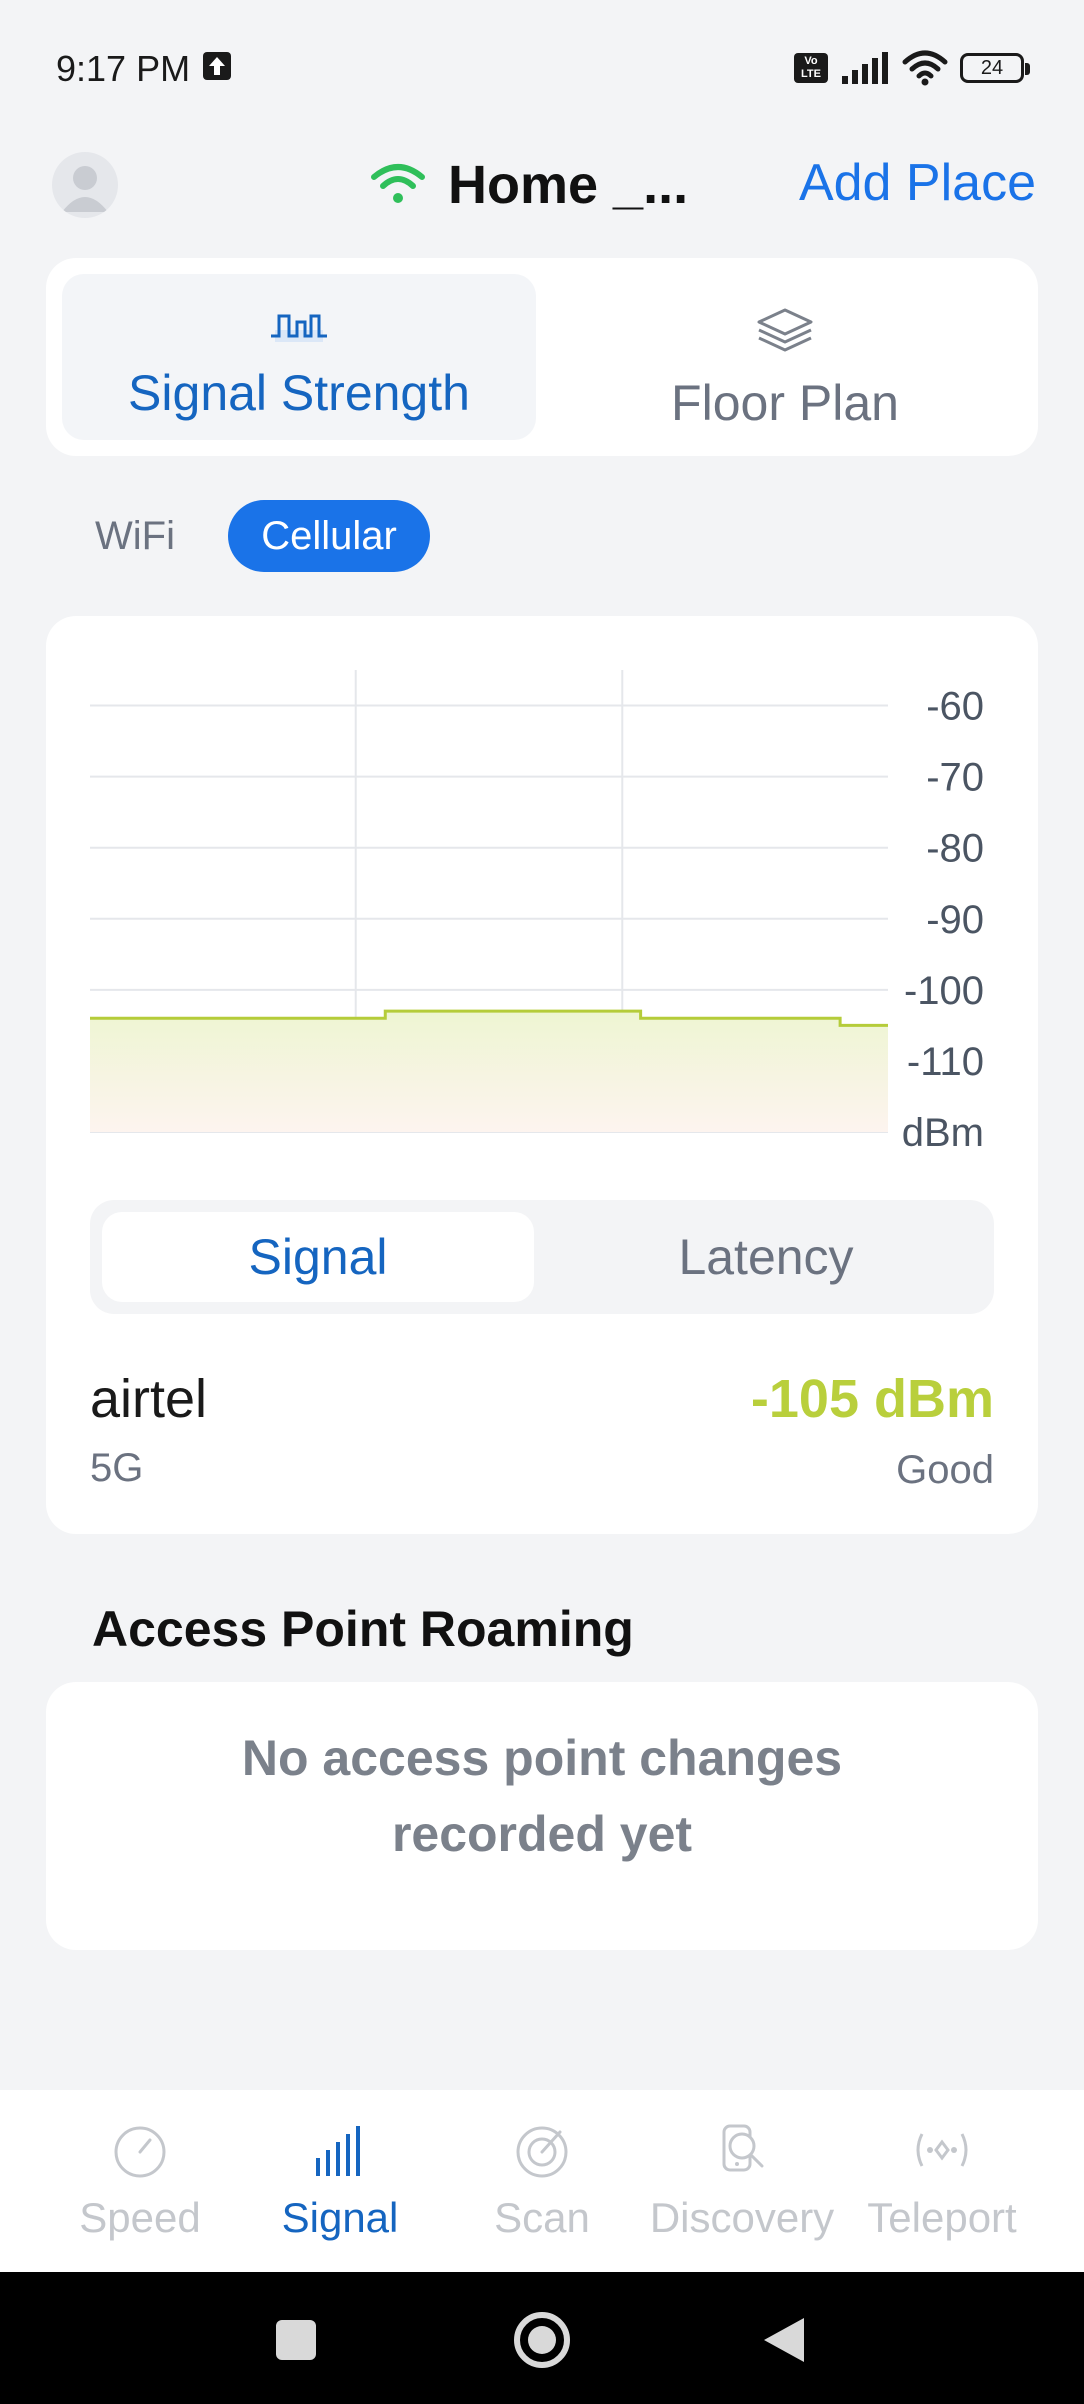 The image size is (1084, 2404). I want to click on nav-label: Signal, so click(340, 2217).